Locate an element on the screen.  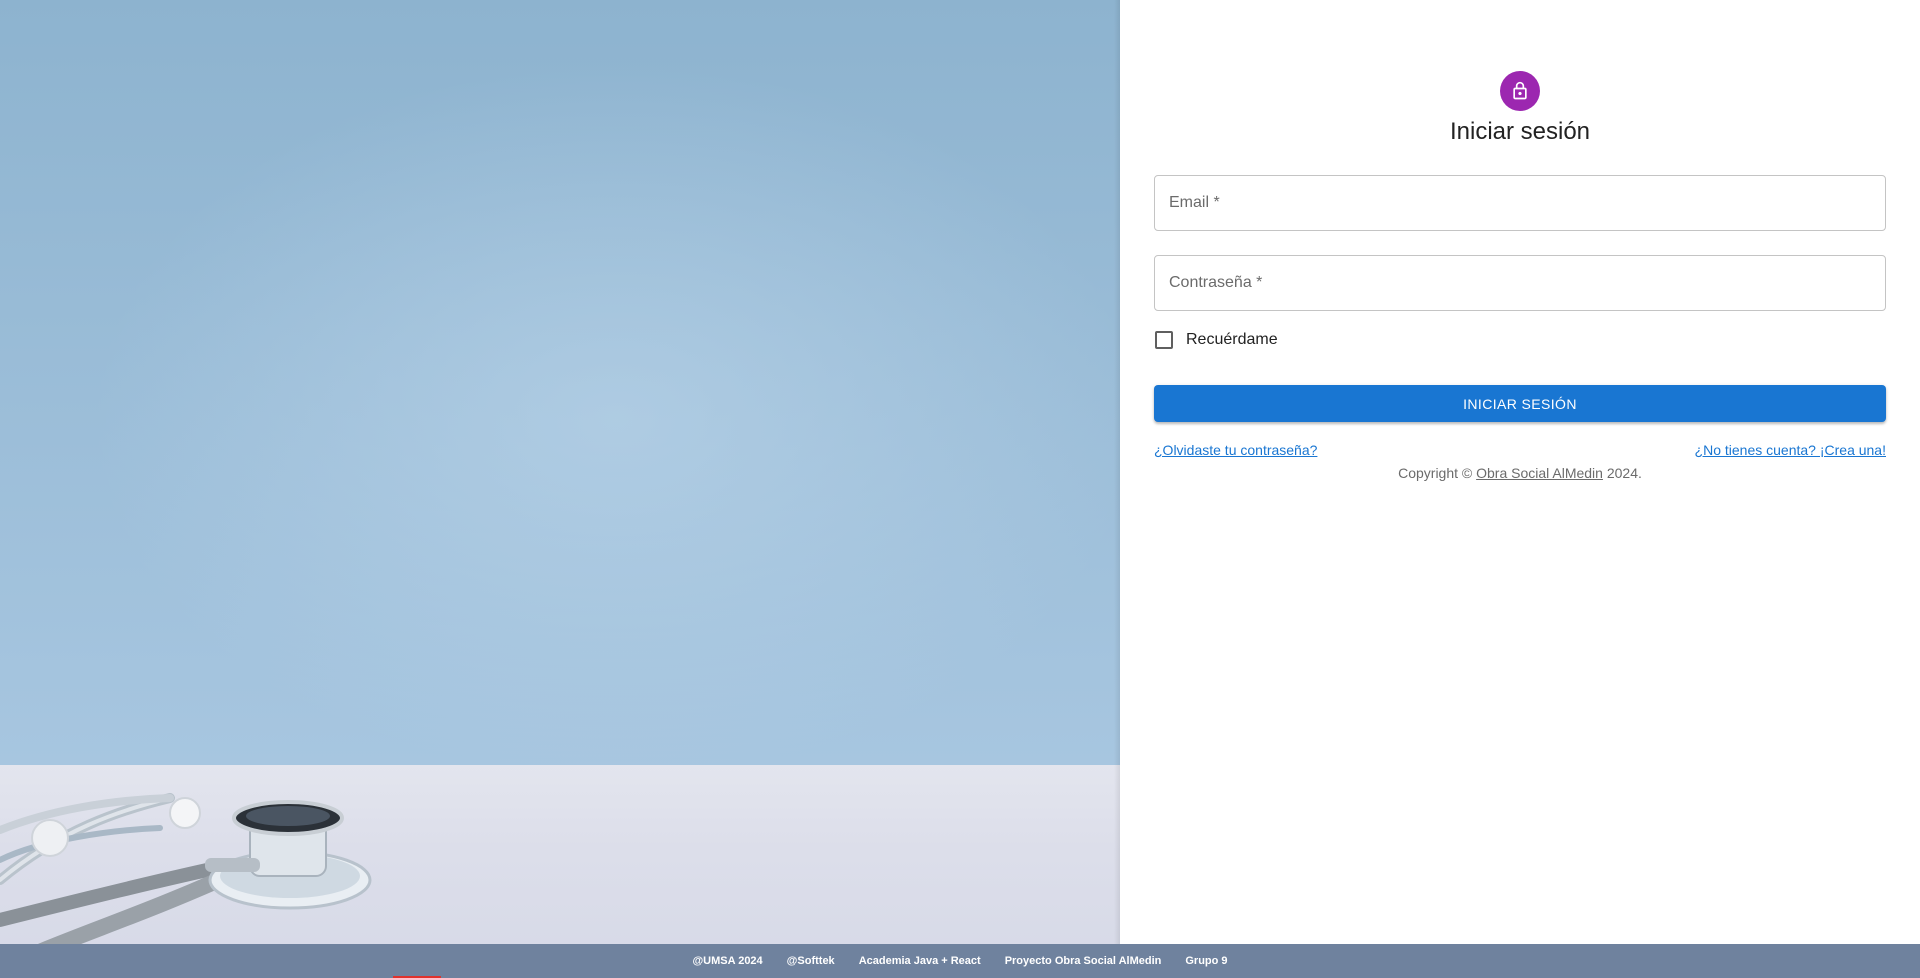
checkbox-box is located at coordinates (1164, 340).